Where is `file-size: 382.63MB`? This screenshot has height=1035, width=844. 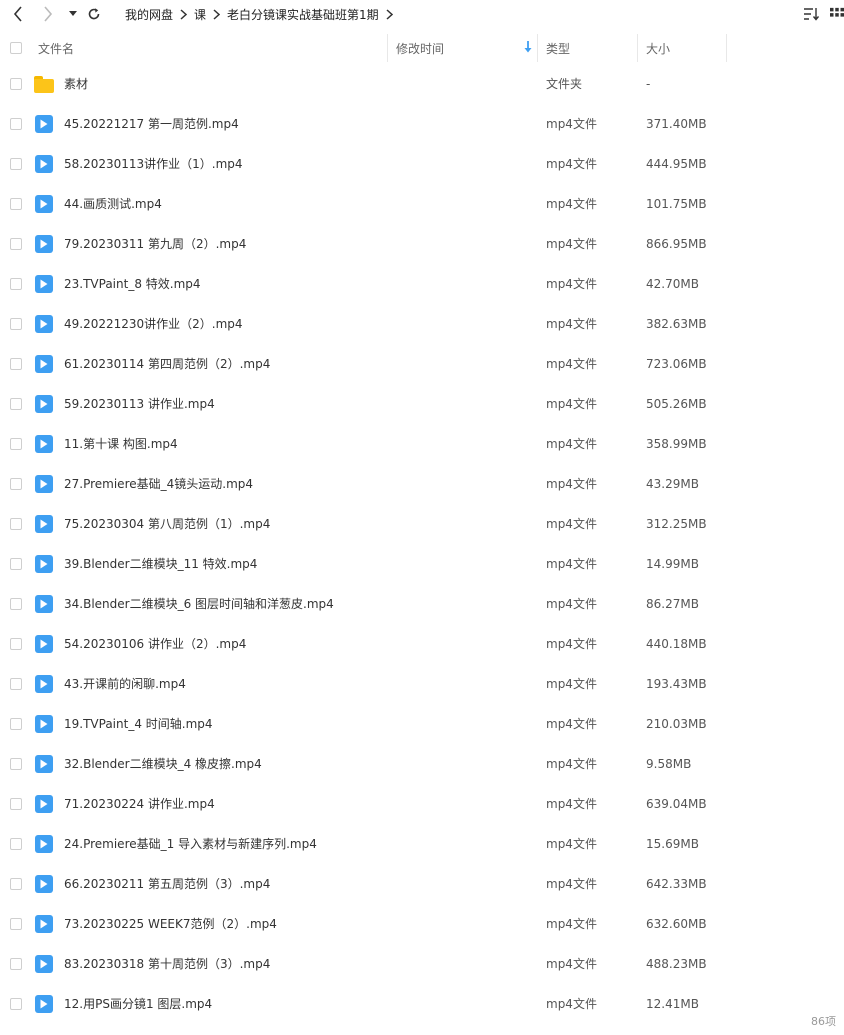
file-size: 382.63MB is located at coordinates (676, 324).